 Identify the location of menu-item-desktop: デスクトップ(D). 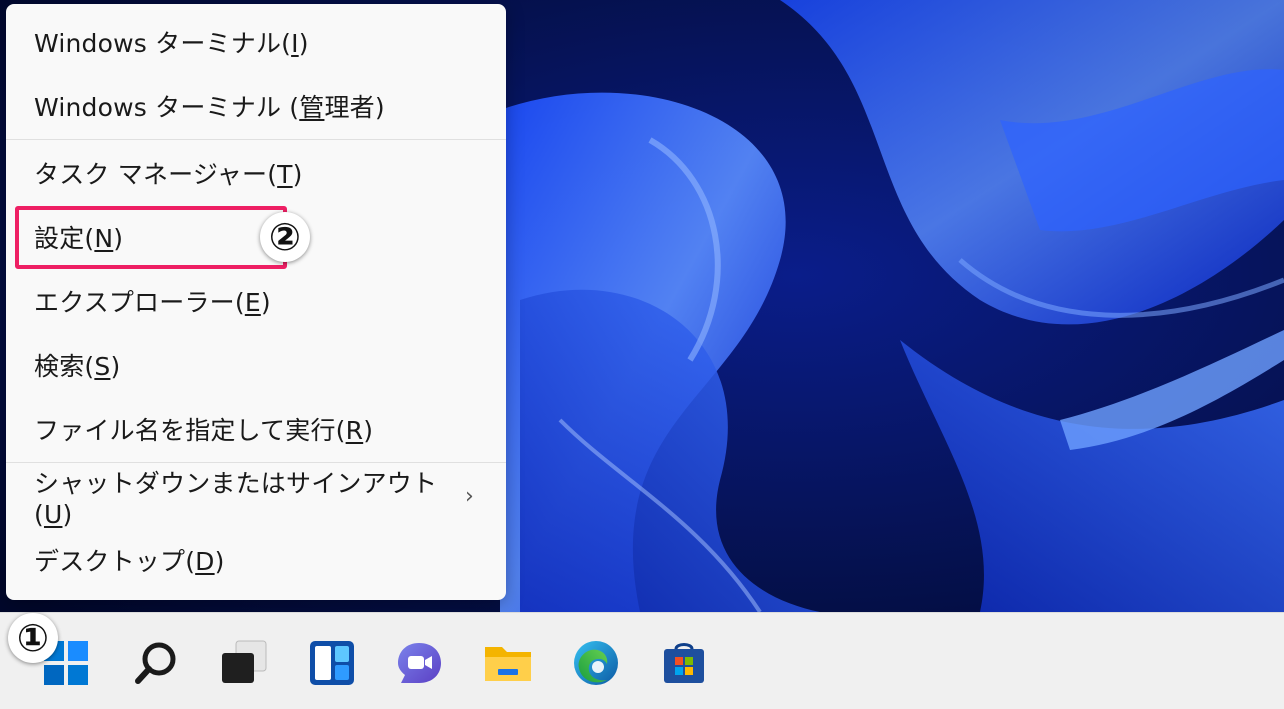
(256, 560).